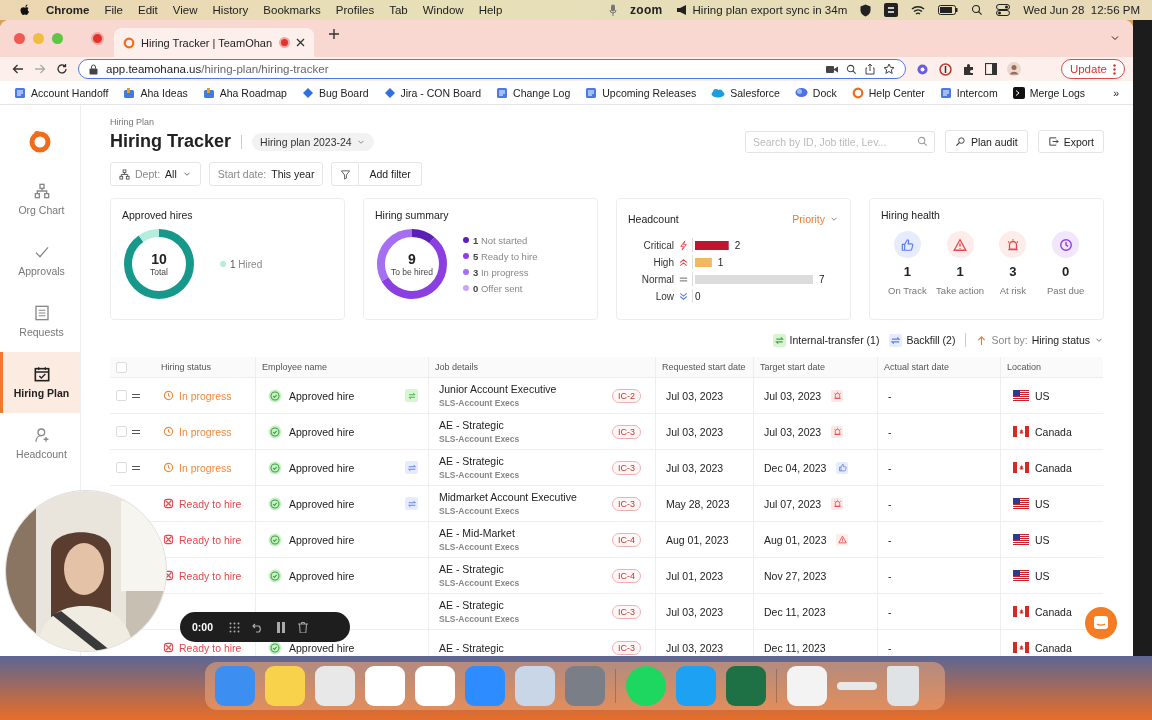  What do you see at coordinates (234, 627) in the screenshot?
I see `grid-icon` at bounding box center [234, 627].